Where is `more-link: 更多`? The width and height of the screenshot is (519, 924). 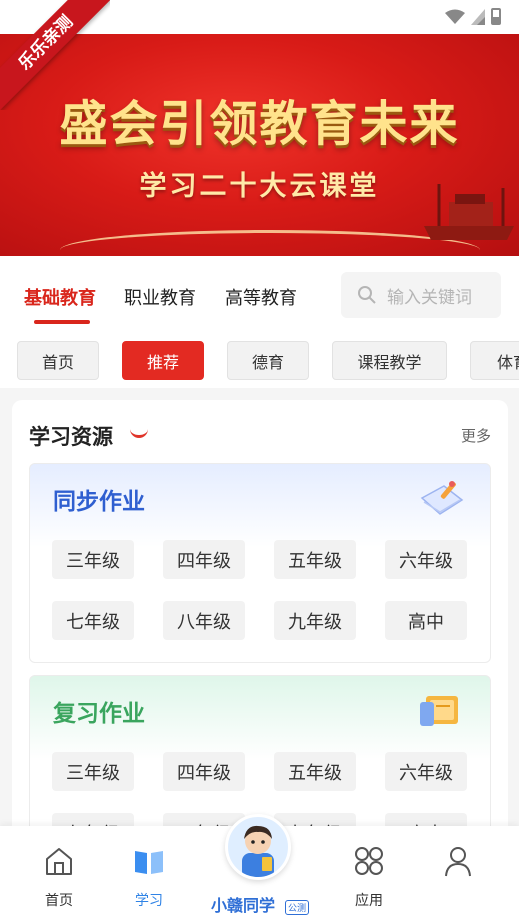
more-link: 更多 is located at coordinates (476, 435).